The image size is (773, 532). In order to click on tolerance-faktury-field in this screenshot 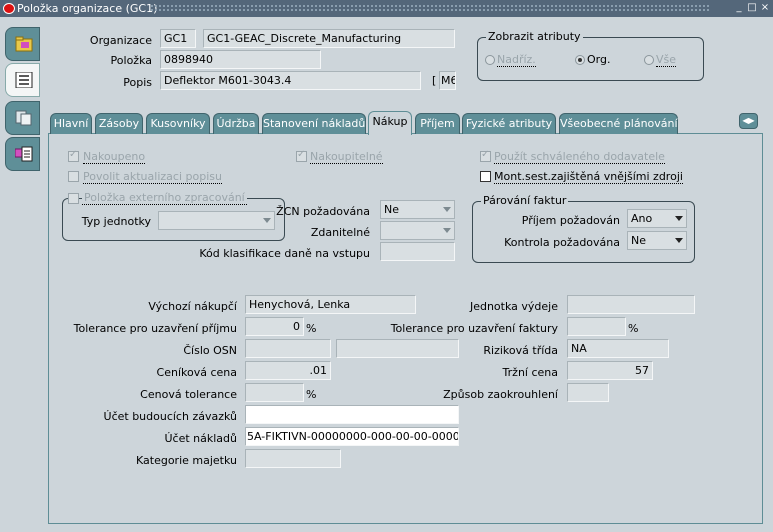, I will do `click(596, 326)`.